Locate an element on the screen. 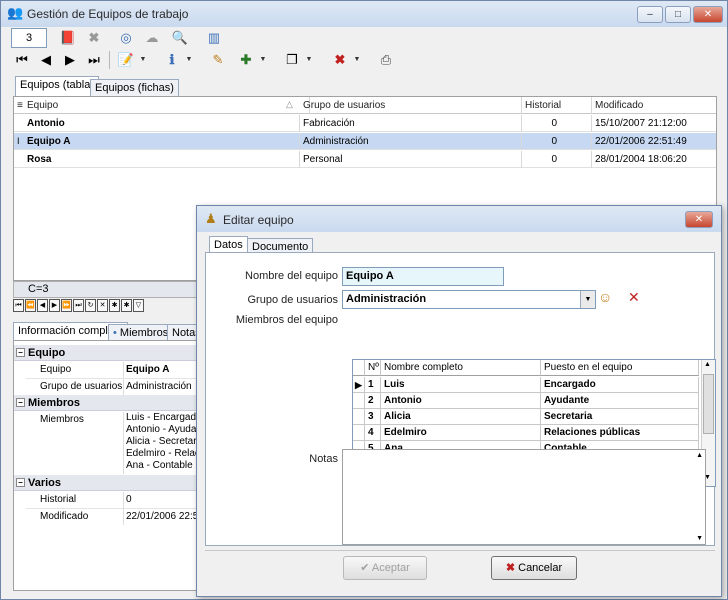 The width and height of the screenshot is (728, 600). cancel-icon: ✕ is located at coordinates (102, 305).